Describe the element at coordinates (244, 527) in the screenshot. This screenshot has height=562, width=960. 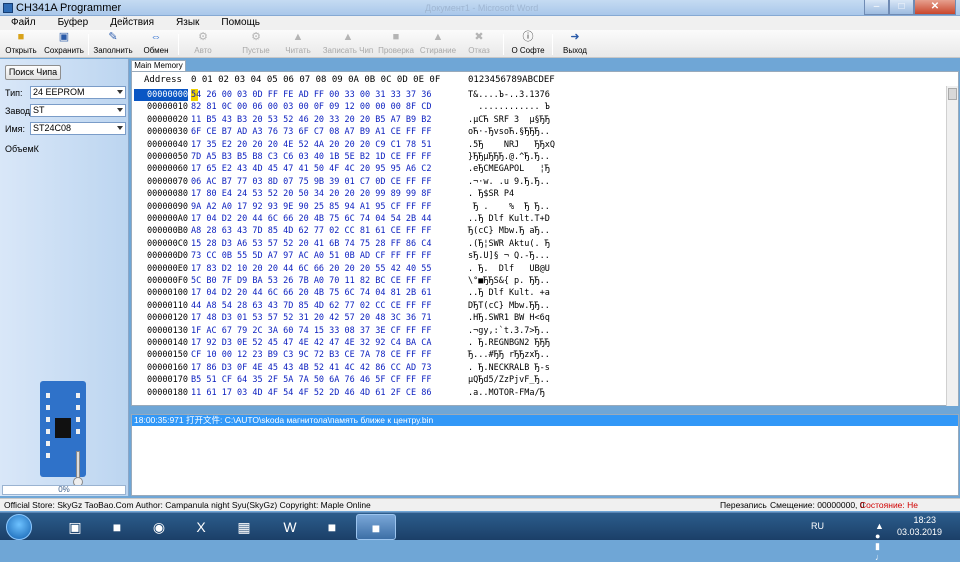
I see `calculator-icon: ▦` at that location.